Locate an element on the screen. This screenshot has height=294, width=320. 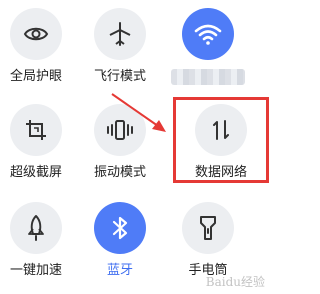
vibrate-mode-toggle is located at coordinates (120, 130).